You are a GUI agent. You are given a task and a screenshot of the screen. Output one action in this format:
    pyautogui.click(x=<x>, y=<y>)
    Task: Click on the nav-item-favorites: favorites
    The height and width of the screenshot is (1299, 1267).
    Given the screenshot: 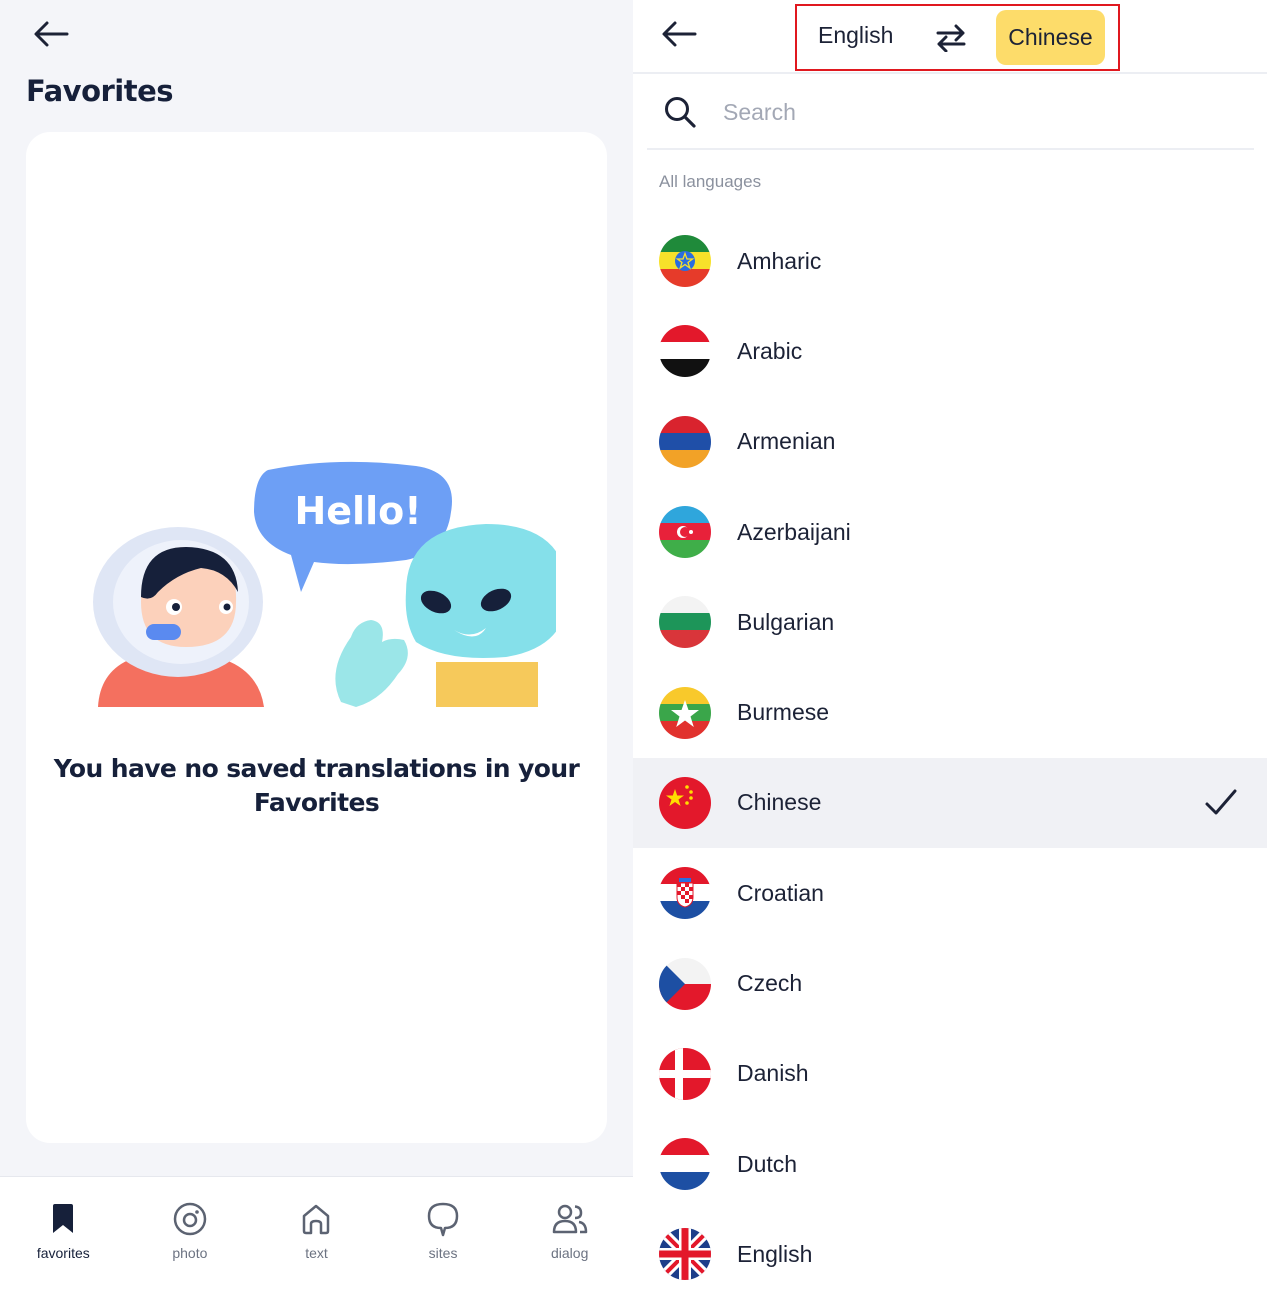 What is the action you would take?
    pyautogui.click(x=63, y=1238)
    